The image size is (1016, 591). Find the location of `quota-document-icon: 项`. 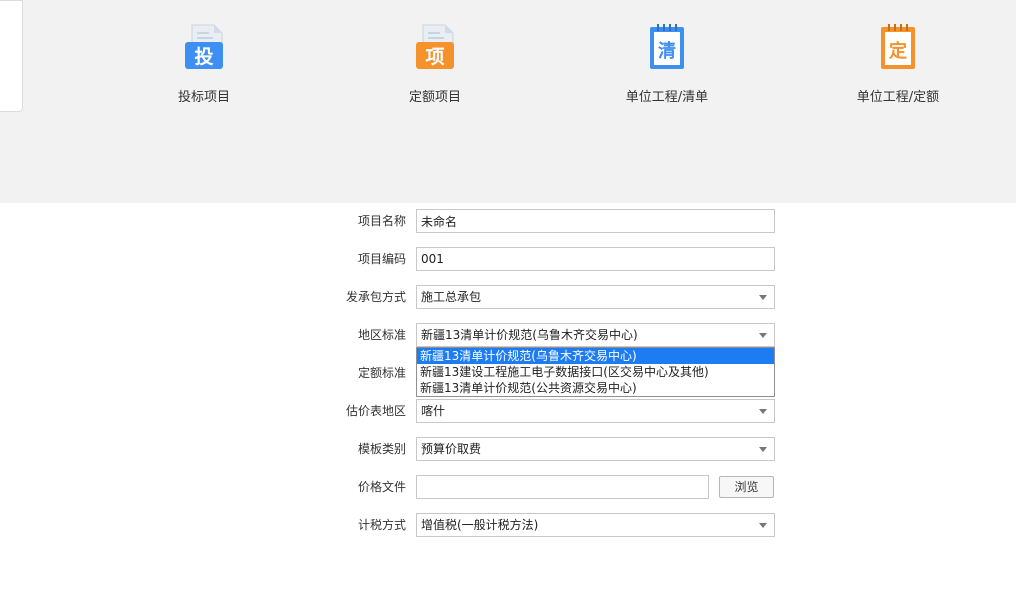

quota-document-icon: 项 is located at coordinates (435, 46).